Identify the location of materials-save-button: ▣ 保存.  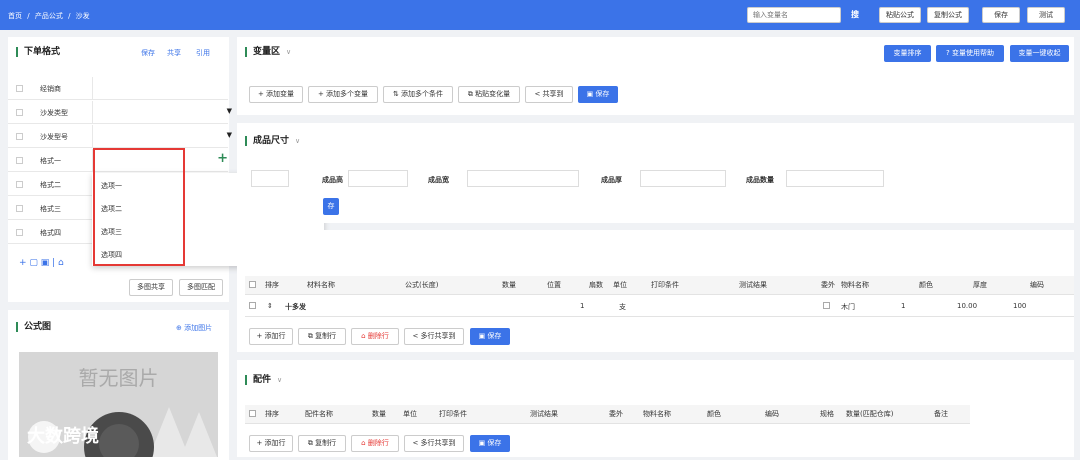
(490, 336).